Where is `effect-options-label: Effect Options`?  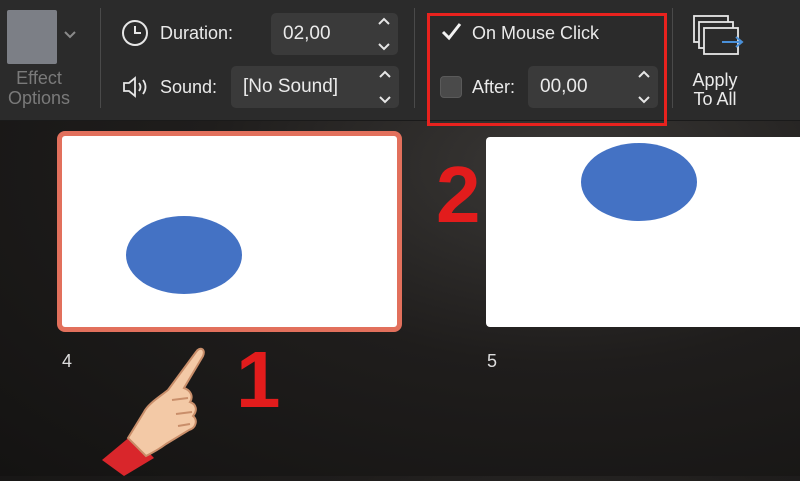
effect-options-label: Effect Options is located at coordinates (39, 88).